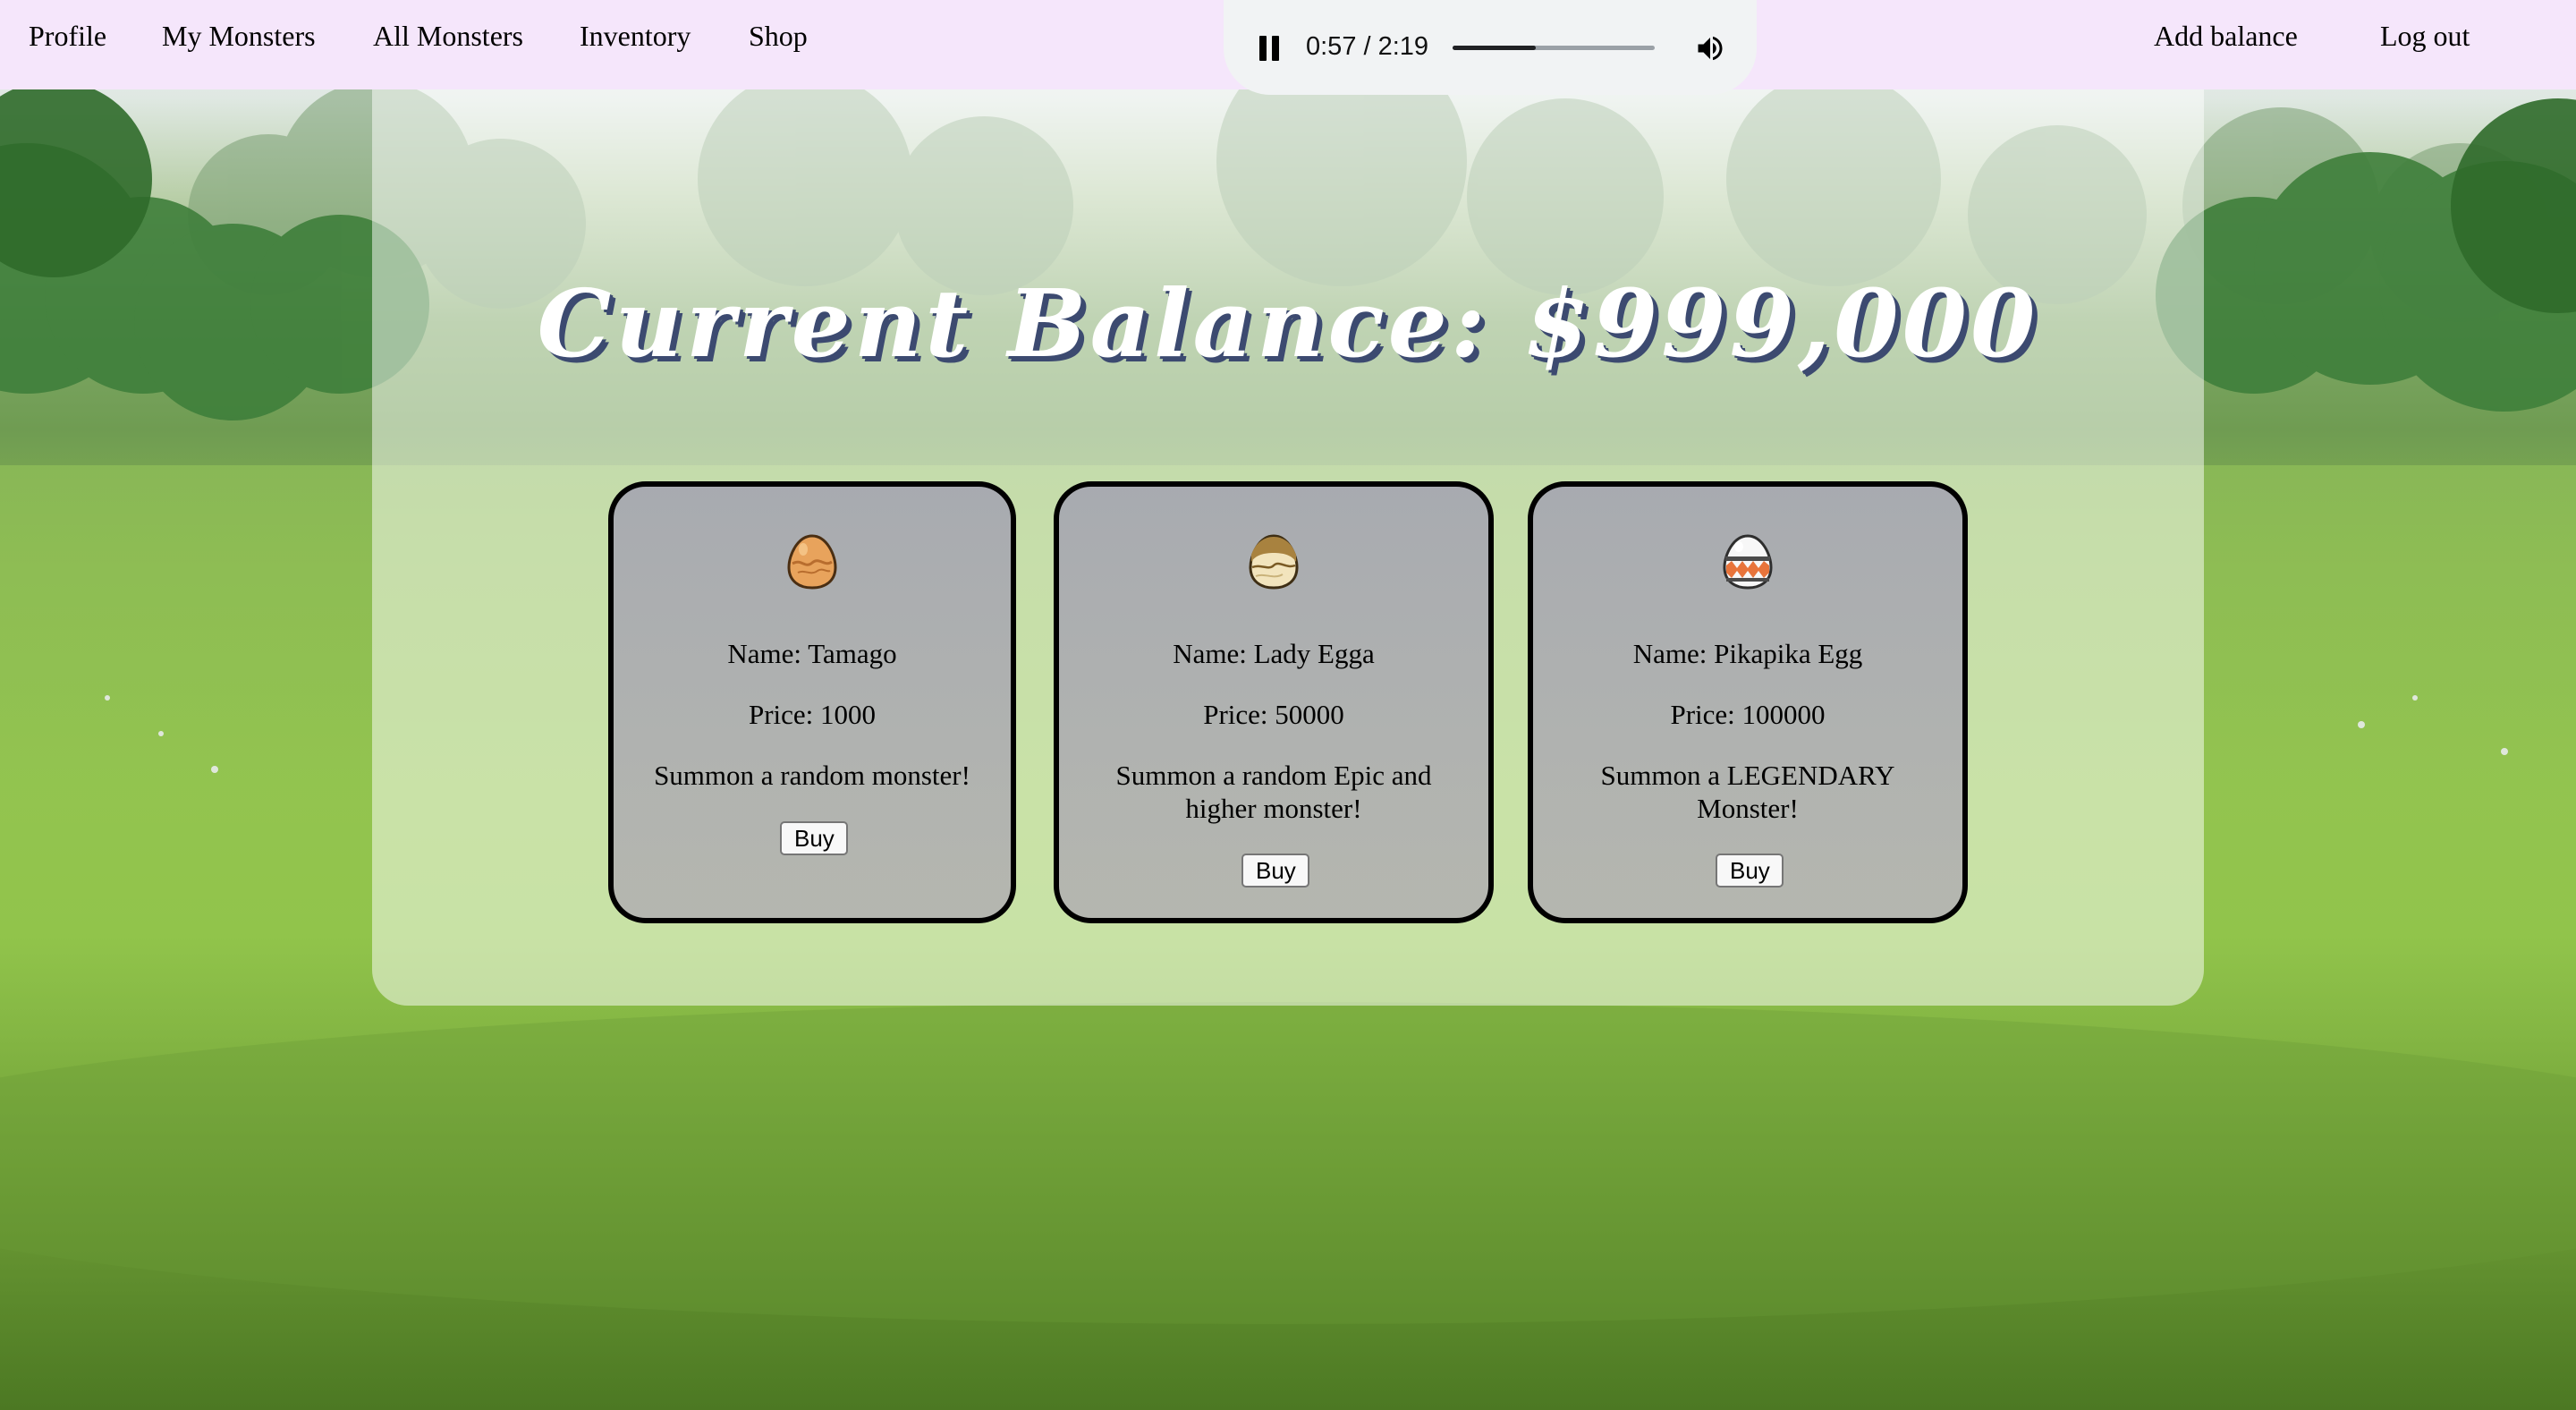 Image resolution: width=2576 pixels, height=1410 pixels. What do you see at coordinates (1710, 48) in the screenshot?
I see `volume-icon` at bounding box center [1710, 48].